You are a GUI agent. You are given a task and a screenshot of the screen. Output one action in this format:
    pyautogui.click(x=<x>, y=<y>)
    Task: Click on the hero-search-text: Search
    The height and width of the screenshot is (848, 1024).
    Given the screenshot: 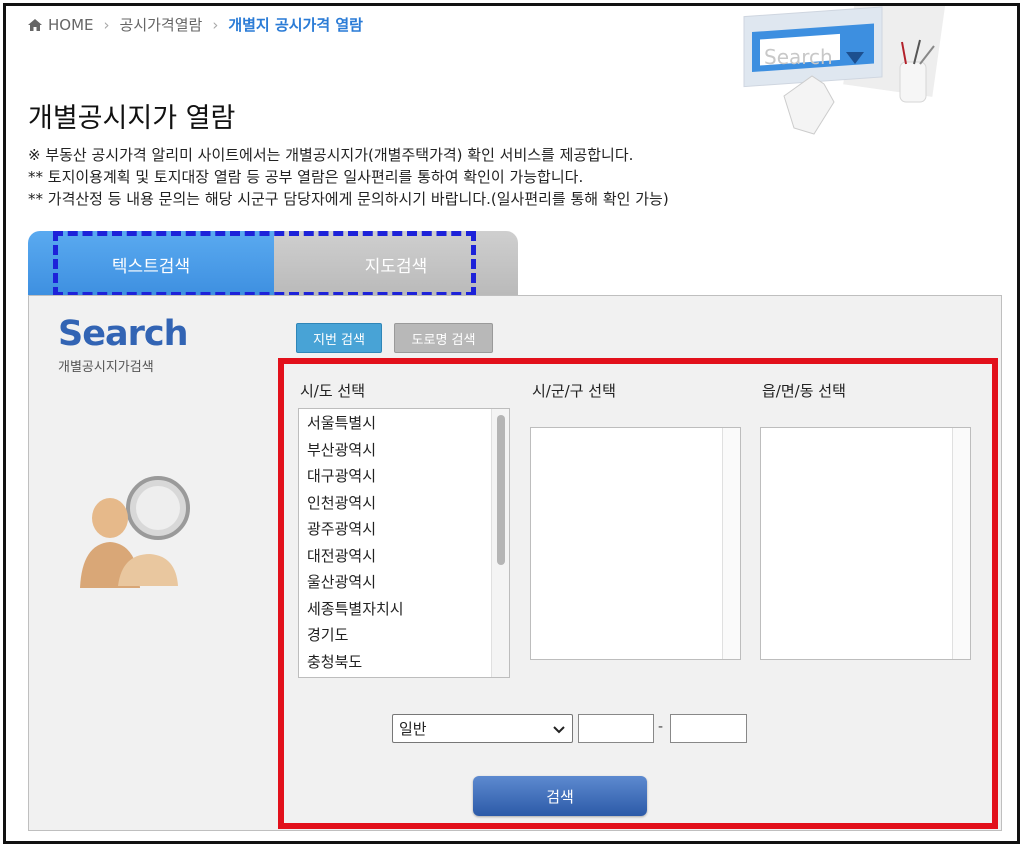 What is the action you would take?
    pyautogui.click(x=798, y=57)
    